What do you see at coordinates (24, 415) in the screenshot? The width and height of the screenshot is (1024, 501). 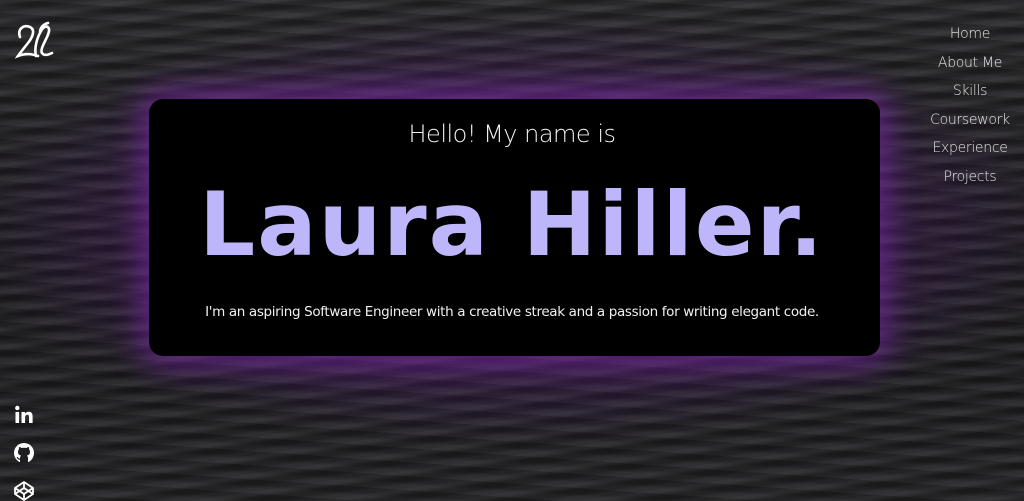 I see `linkedin-icon` at bounding box center [24, 415].